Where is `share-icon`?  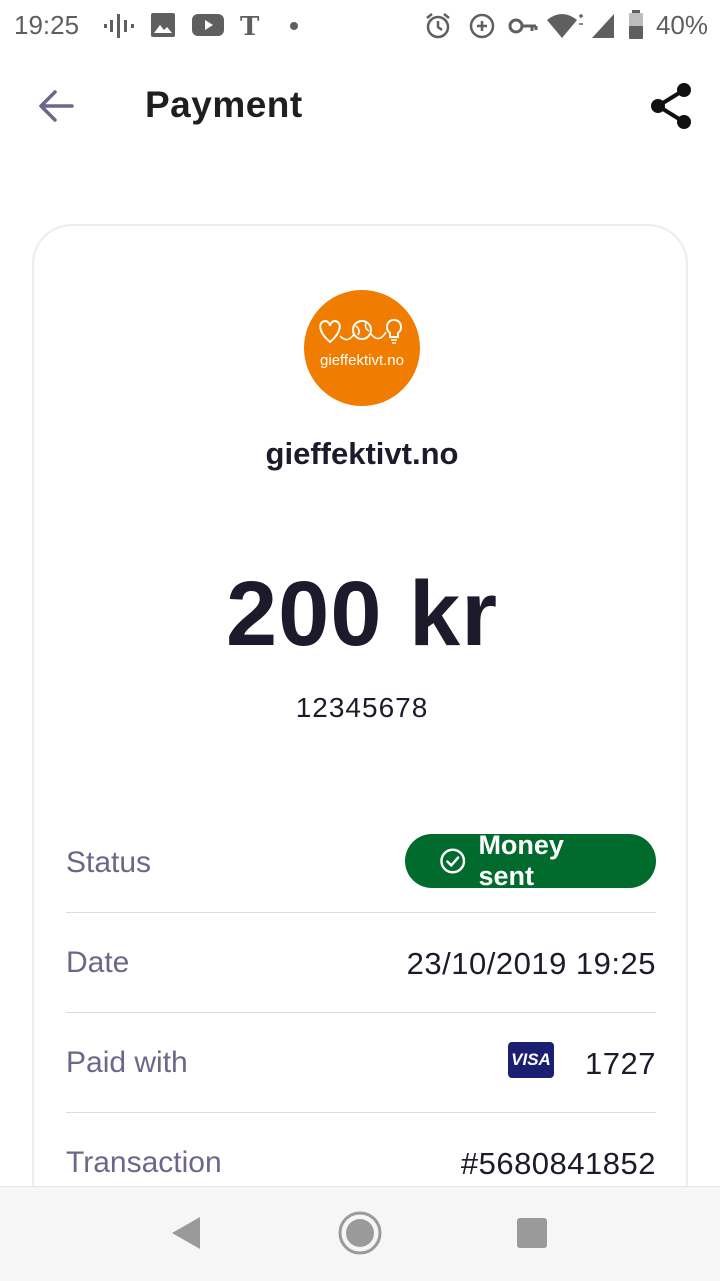 share-icon is located at coordinates (671, 106).